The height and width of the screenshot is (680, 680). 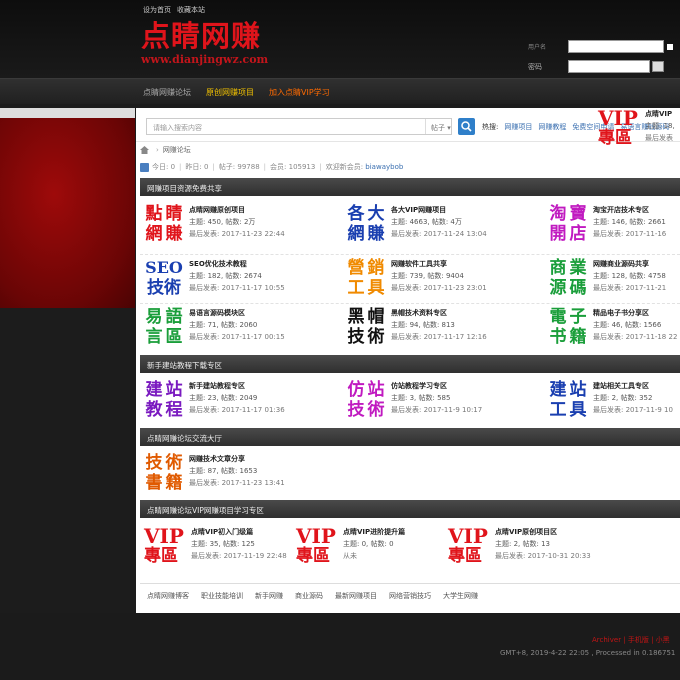 I want to click on nav-item-original-projects: 原创网赚项目, so click(x=230, y=92).